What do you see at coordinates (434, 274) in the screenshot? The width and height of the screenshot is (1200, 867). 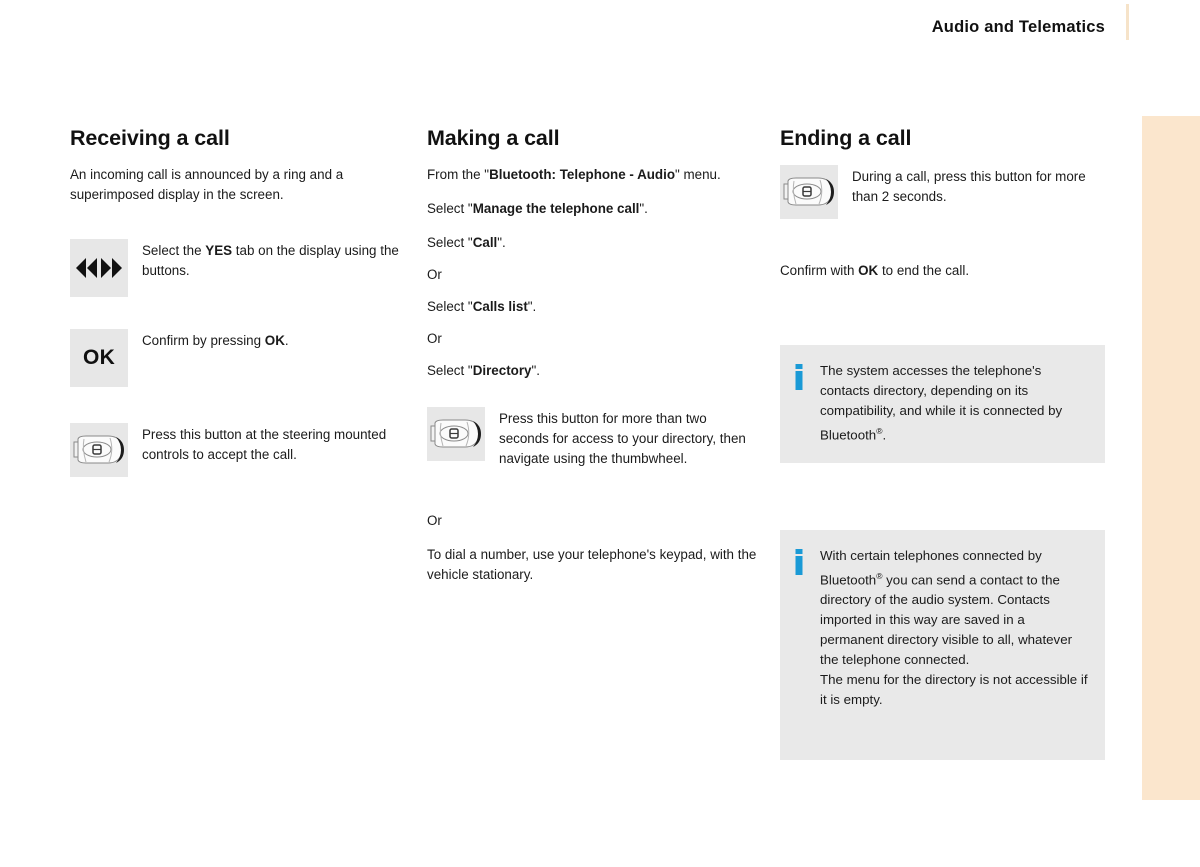 I see `making-or-1: Or` at bounding box center [434, 274].